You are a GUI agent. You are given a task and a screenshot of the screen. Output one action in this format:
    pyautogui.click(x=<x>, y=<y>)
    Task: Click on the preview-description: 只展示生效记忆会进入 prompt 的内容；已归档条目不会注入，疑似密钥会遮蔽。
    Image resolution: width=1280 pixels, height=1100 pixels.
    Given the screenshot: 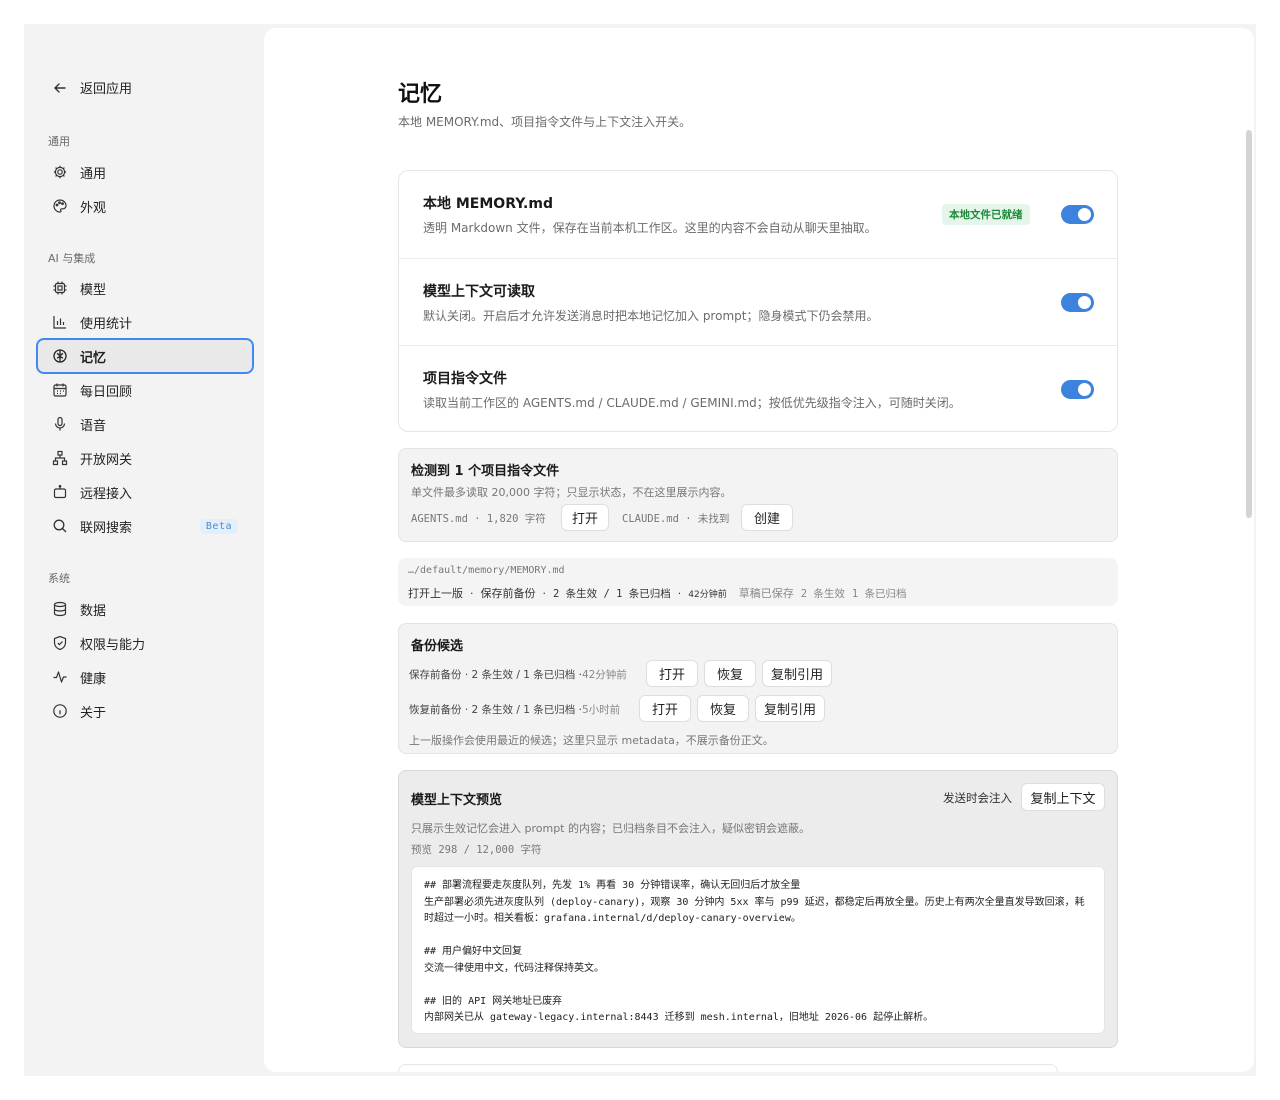 What is the action you would take?
    pyautogui.click(x=610, y=828)
    